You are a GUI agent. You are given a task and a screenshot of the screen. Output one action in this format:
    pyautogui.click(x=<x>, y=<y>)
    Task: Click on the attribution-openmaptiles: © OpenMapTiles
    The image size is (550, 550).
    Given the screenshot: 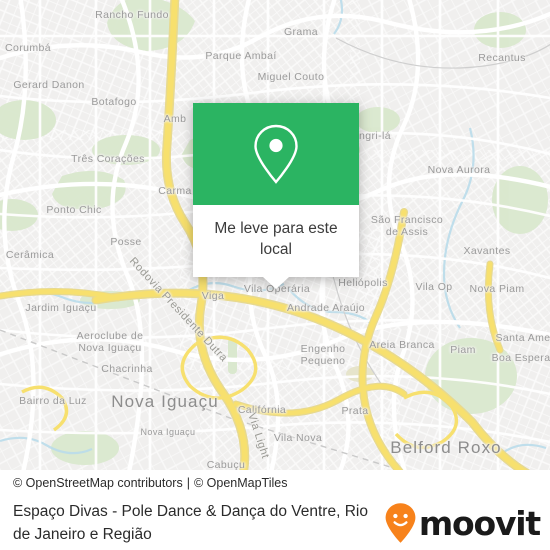 What is the action you would take?
    pyautogui.click(x=241, y=483)
    